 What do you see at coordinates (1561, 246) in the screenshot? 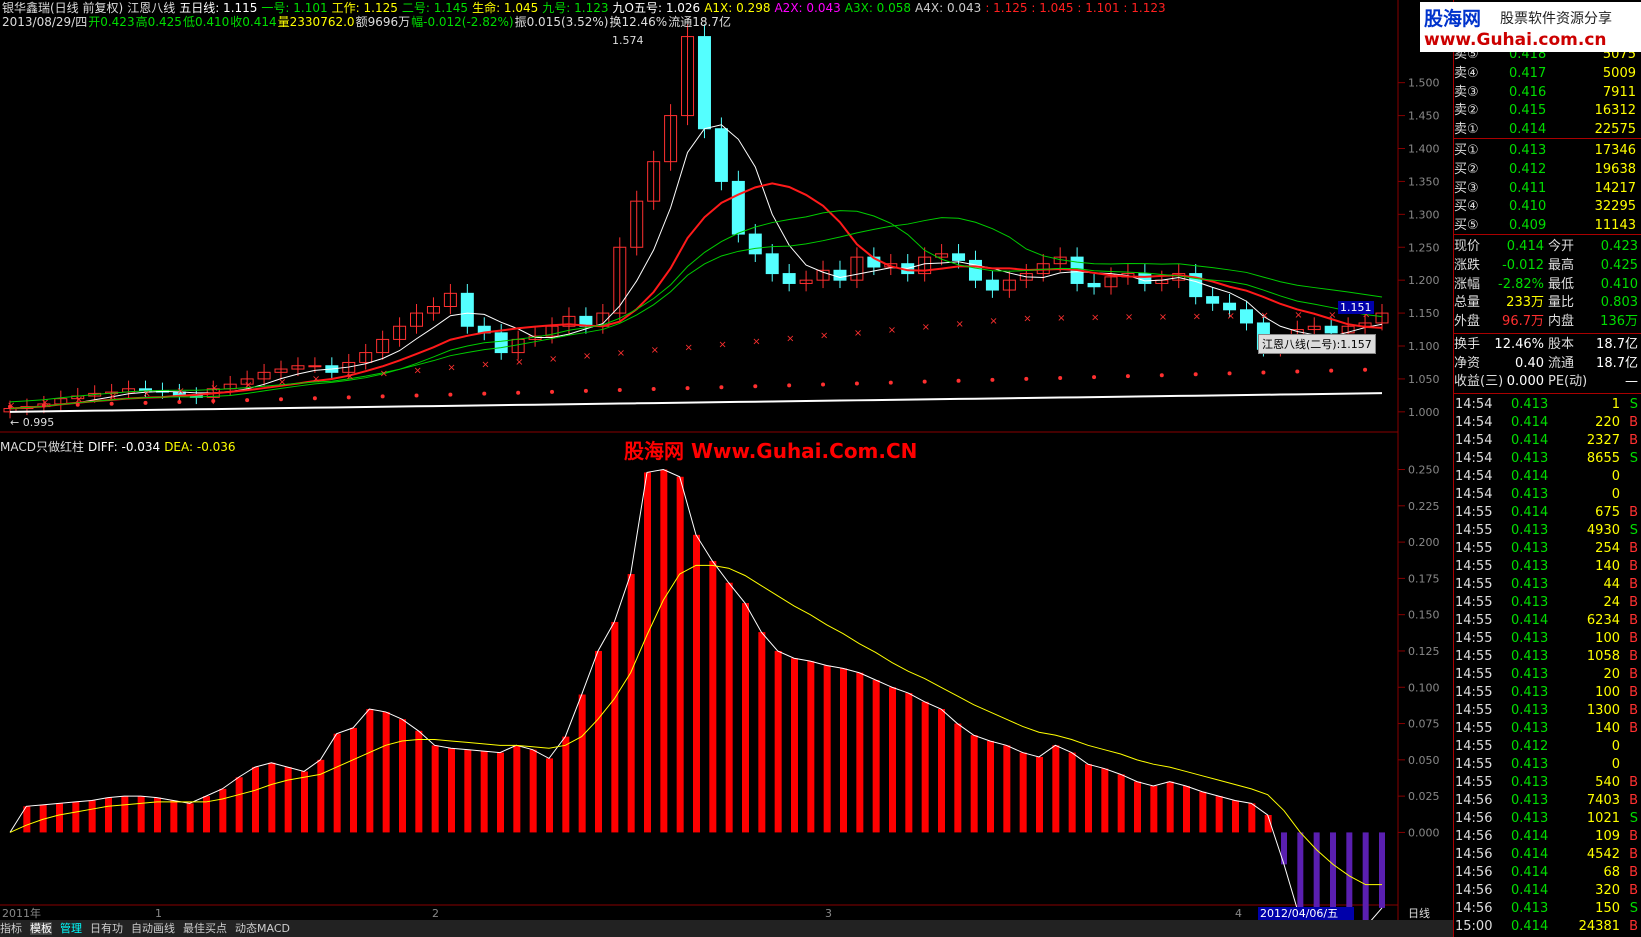
I see `quote-label: 今开` at bounding box center [1561, 246].